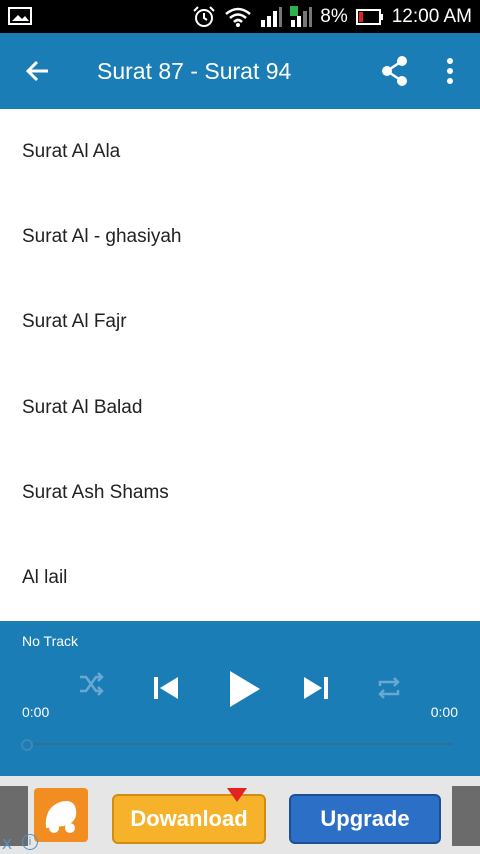  Describe the element at coordinates (45, 578) in the screenshot. I see `list-item-label: Al lail` at that location.